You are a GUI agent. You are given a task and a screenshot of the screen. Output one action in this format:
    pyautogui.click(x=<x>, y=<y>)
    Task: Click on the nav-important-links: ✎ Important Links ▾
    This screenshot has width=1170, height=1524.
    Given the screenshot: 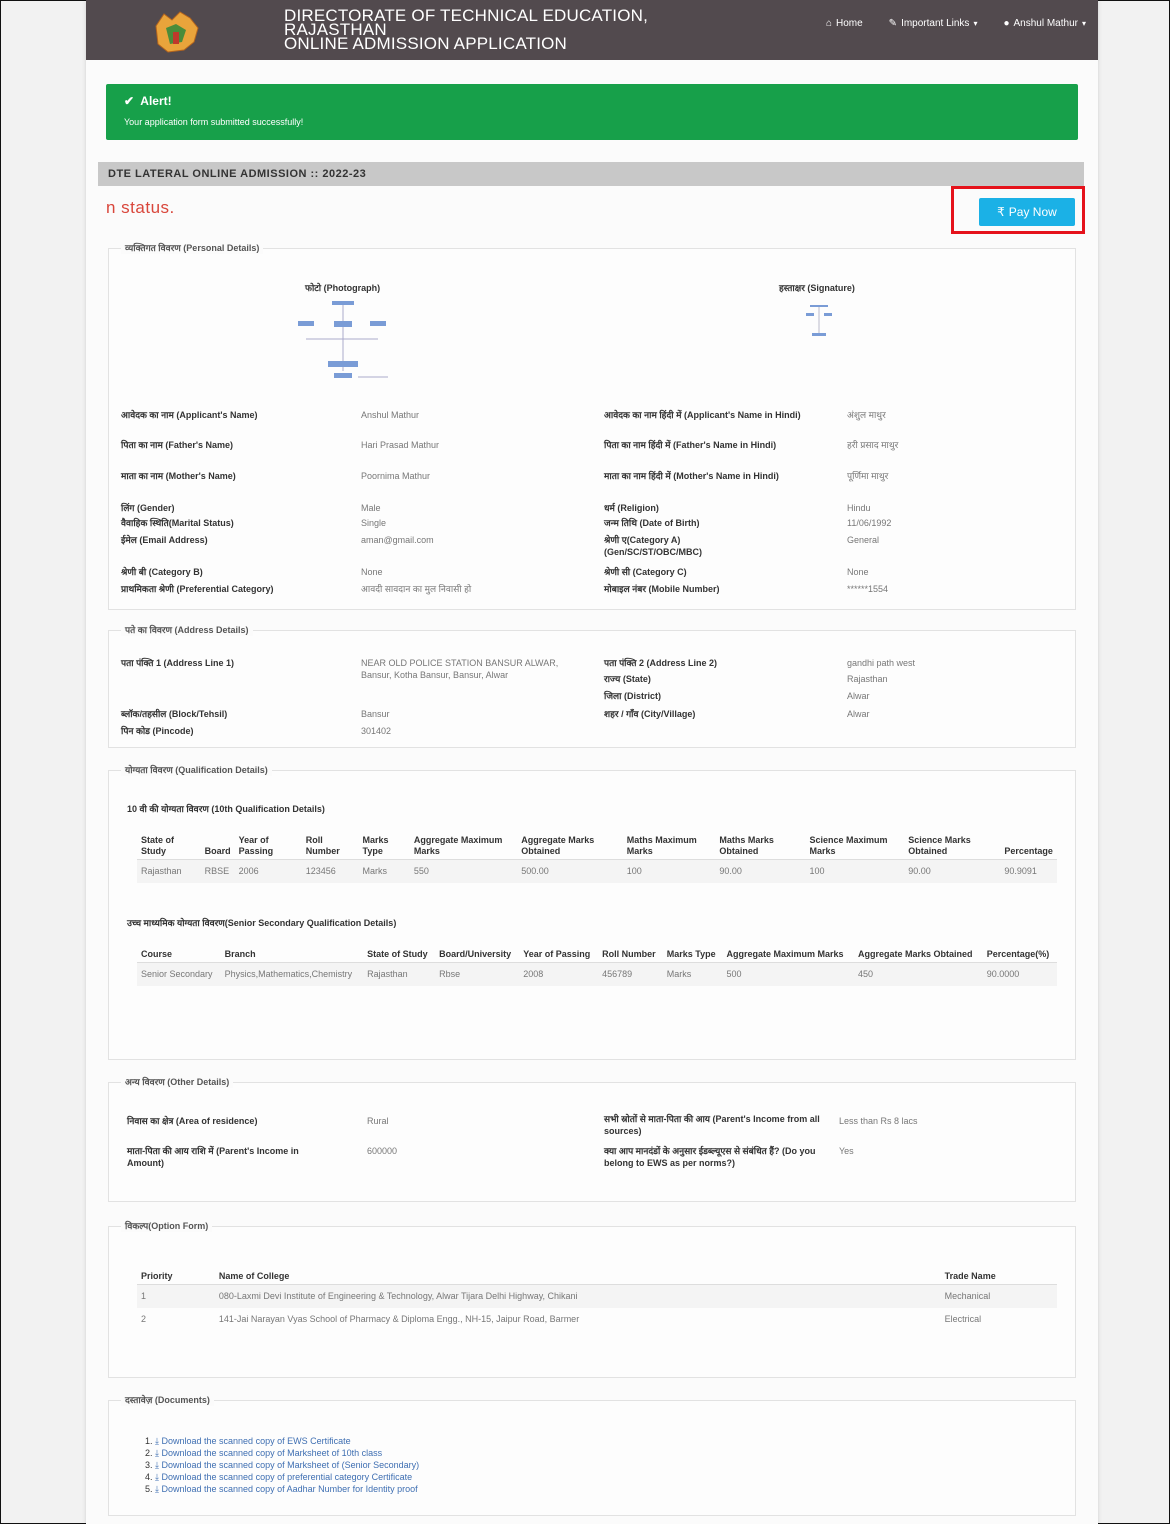 What is the action you would take?
    pyautogui.click(x=933, y=23)
    